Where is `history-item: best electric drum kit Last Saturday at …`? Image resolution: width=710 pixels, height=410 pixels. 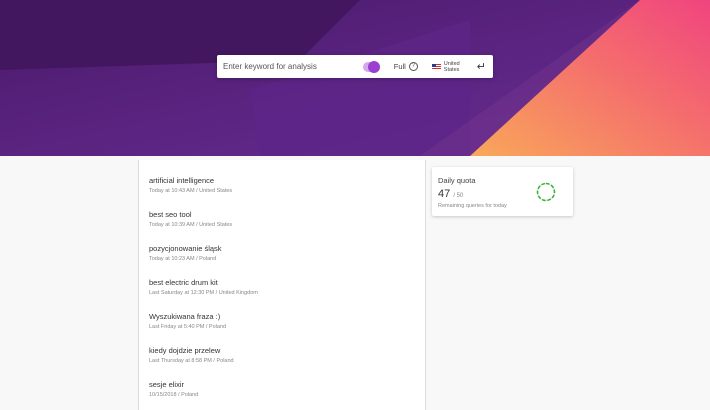
history-item: best electric drum kit Last Saturday at … is located at coordinates (203, 287).